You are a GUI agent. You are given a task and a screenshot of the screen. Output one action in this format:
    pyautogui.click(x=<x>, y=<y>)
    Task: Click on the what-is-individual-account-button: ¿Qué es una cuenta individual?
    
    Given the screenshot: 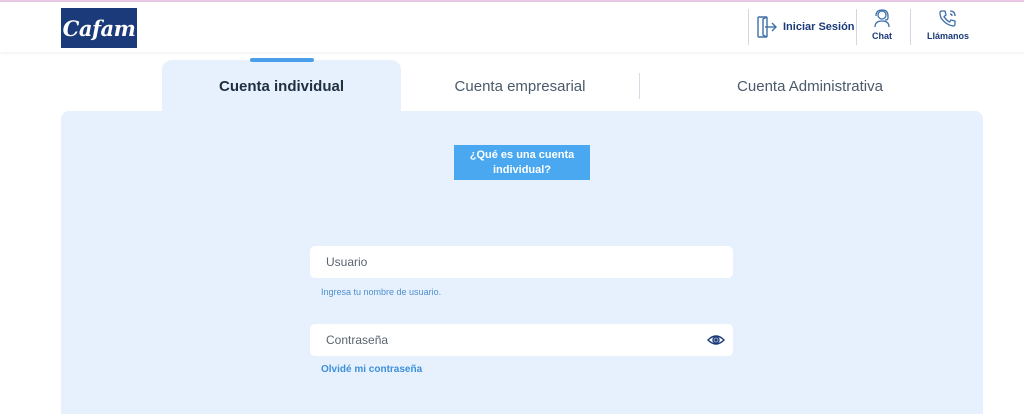 What is the action you would take?
    pyautogui.click(x=522, y=162)
    